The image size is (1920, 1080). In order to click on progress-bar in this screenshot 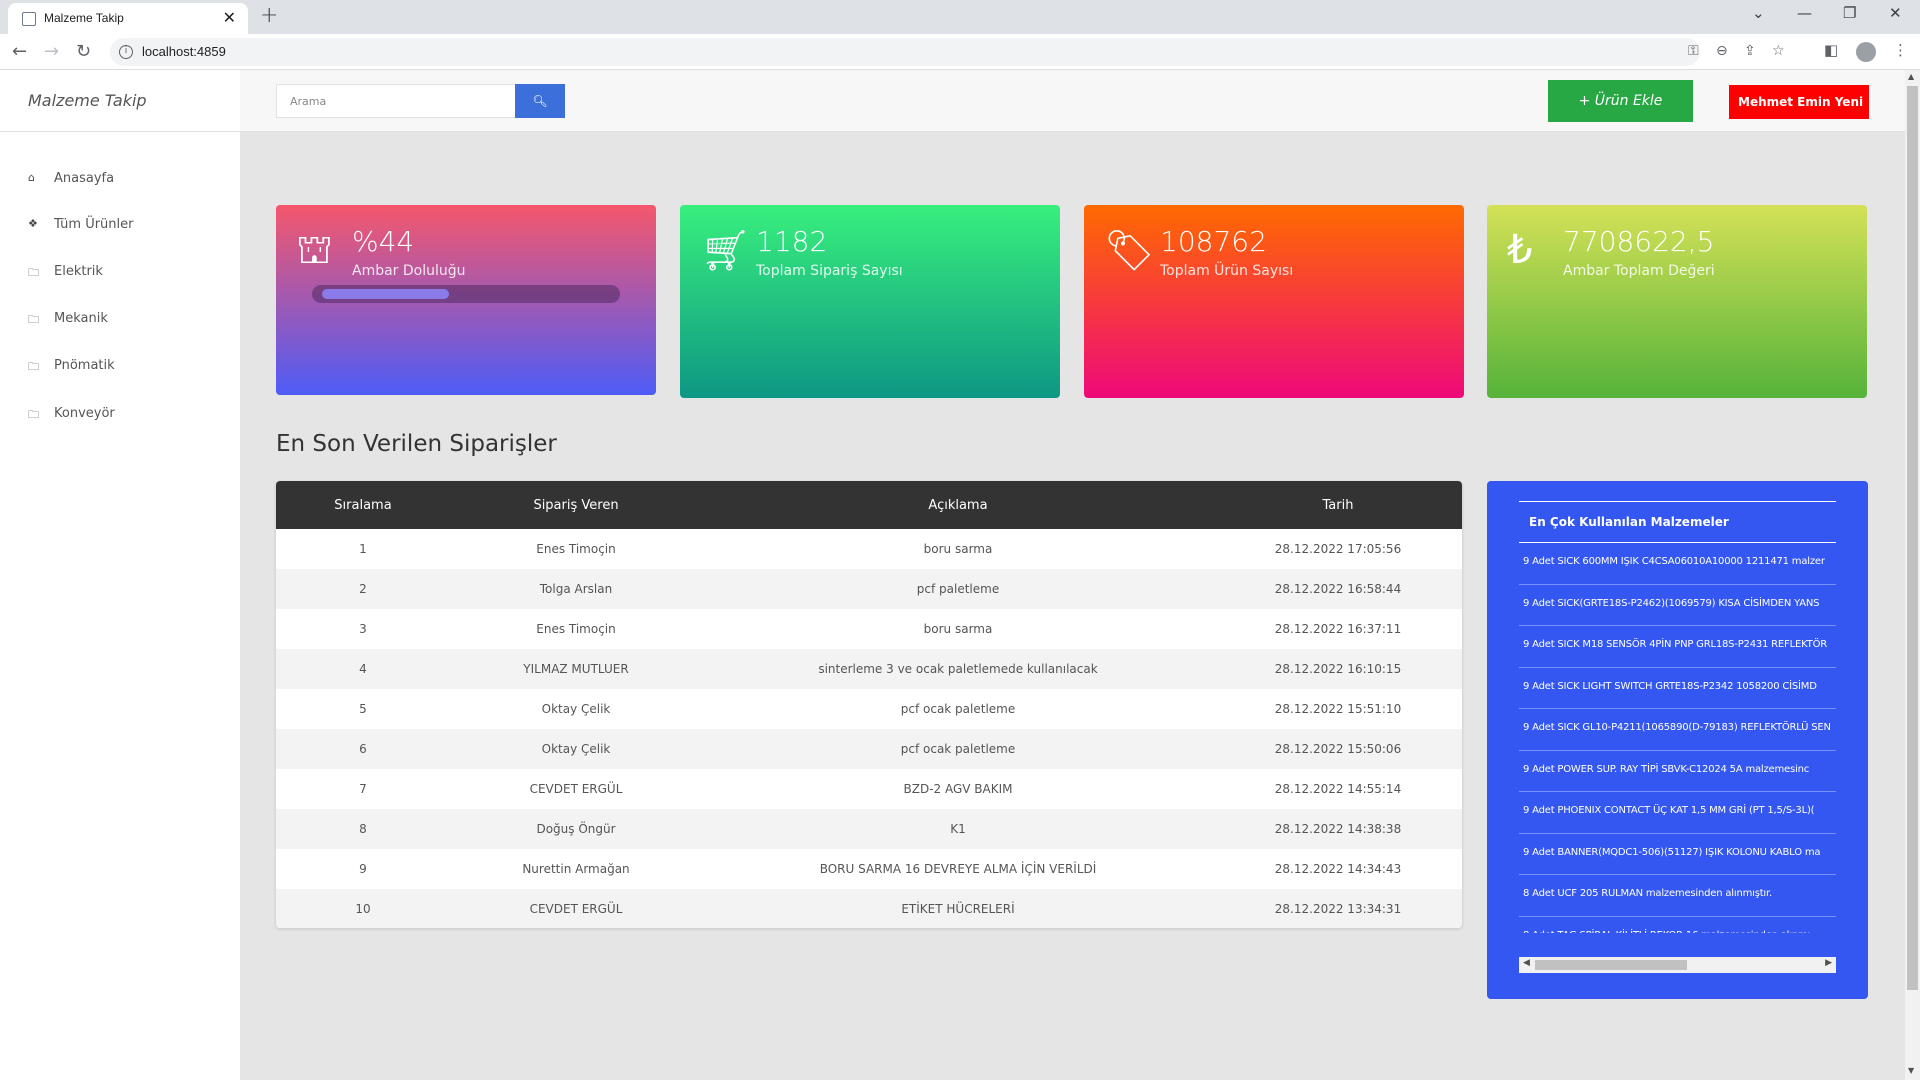, I will do `click(466, 294)`.